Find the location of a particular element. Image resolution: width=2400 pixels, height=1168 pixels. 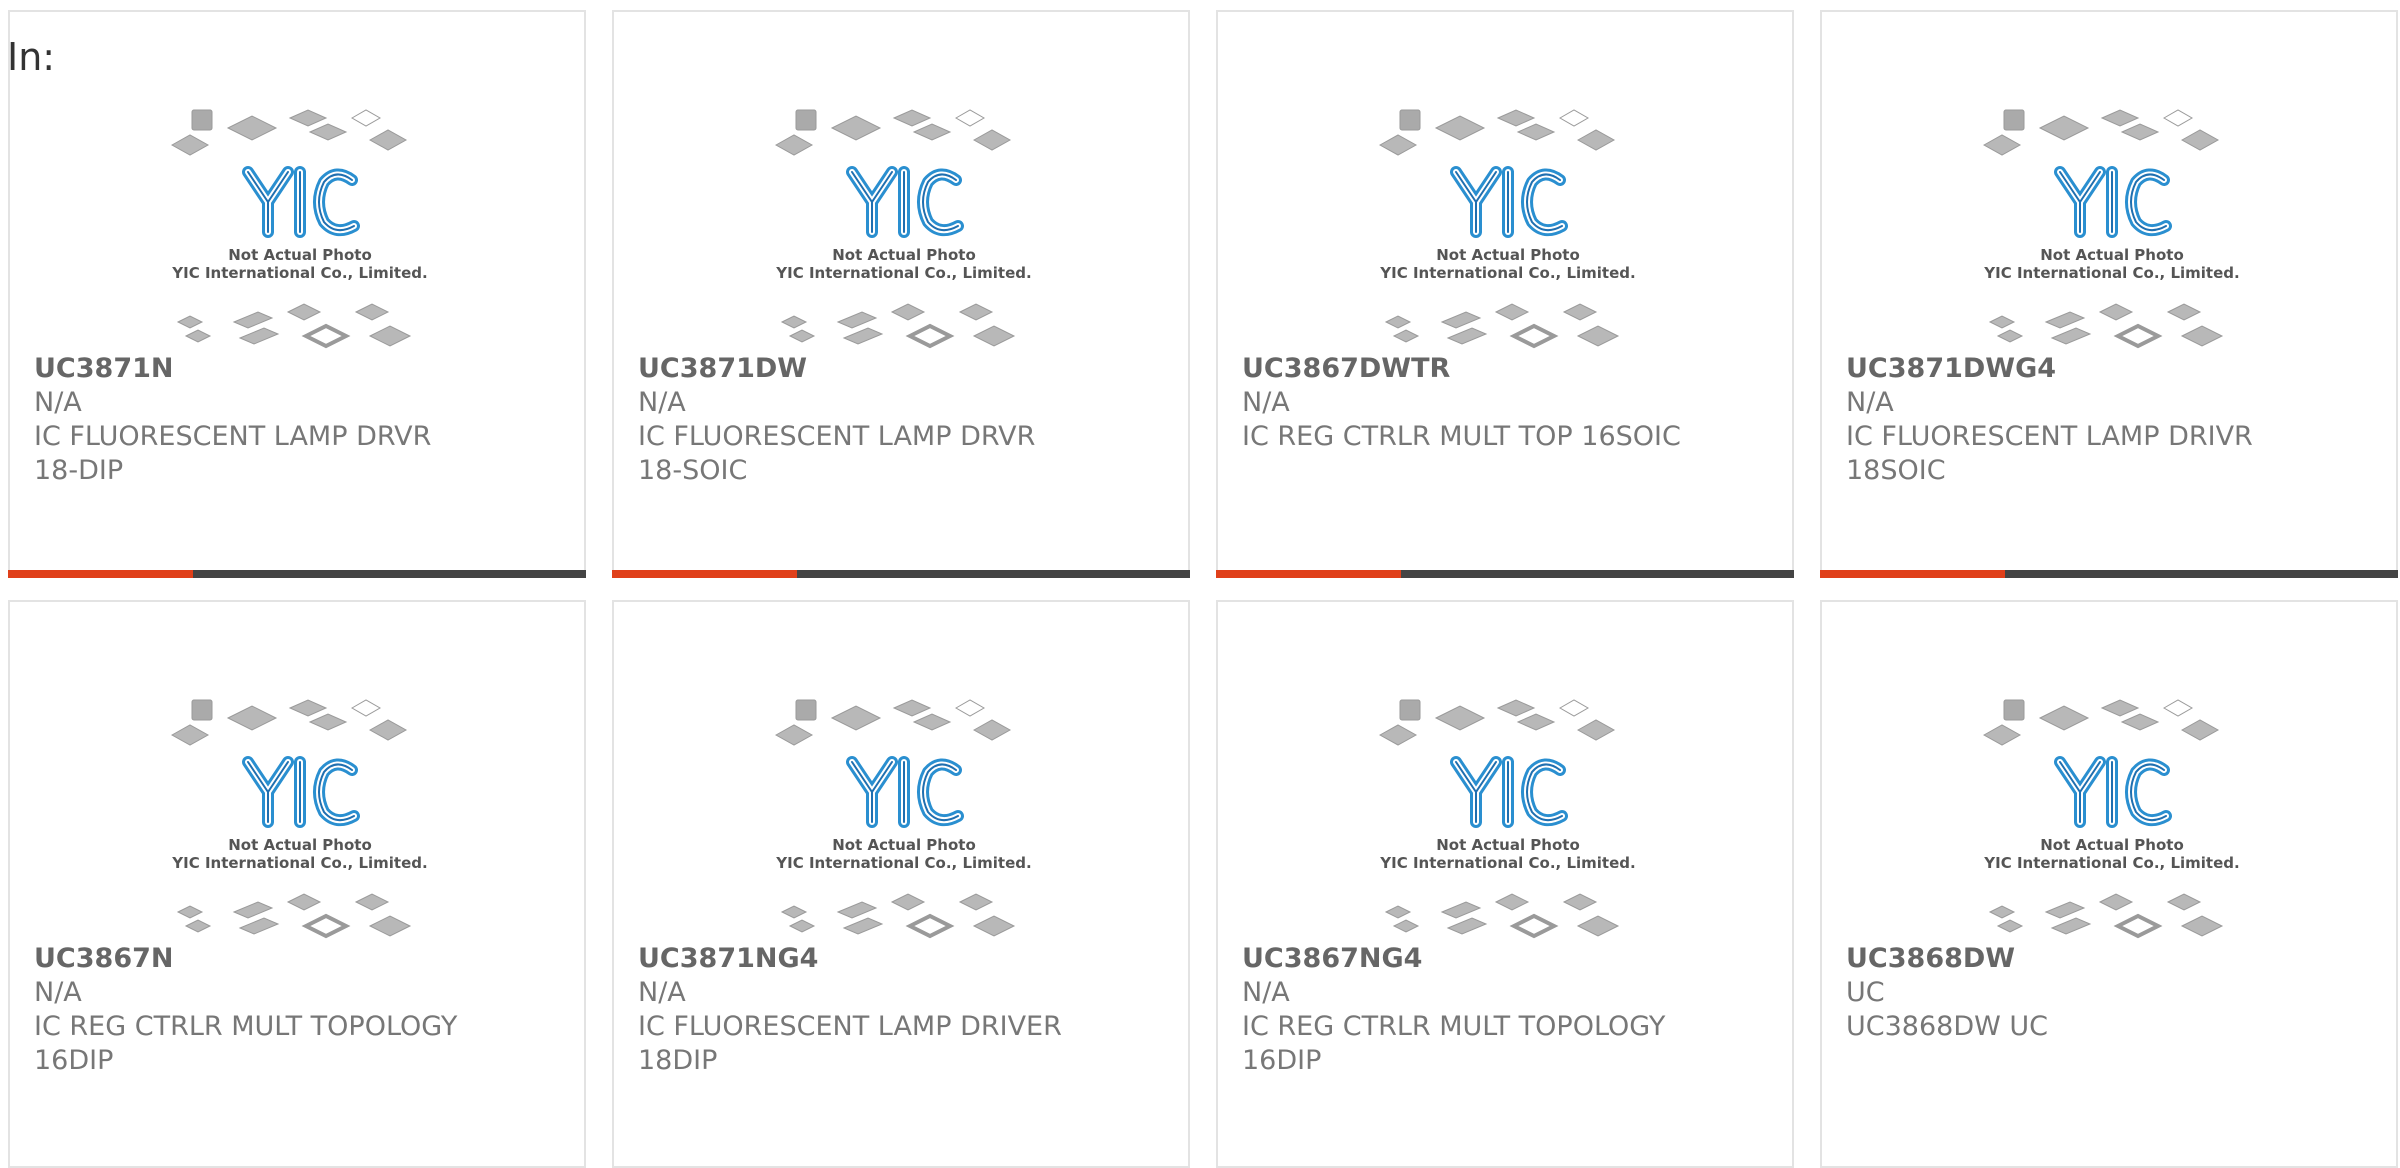

manufacturer: UC is located at coordinates (1865, 992).